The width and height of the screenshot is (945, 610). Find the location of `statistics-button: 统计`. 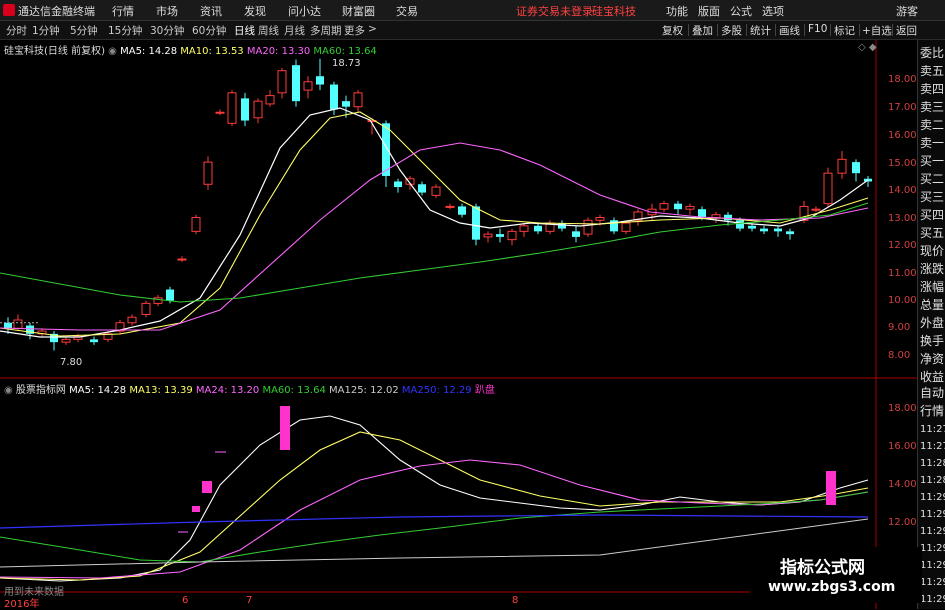

statistics-button: 统计 is located at coordinates (760, 30).